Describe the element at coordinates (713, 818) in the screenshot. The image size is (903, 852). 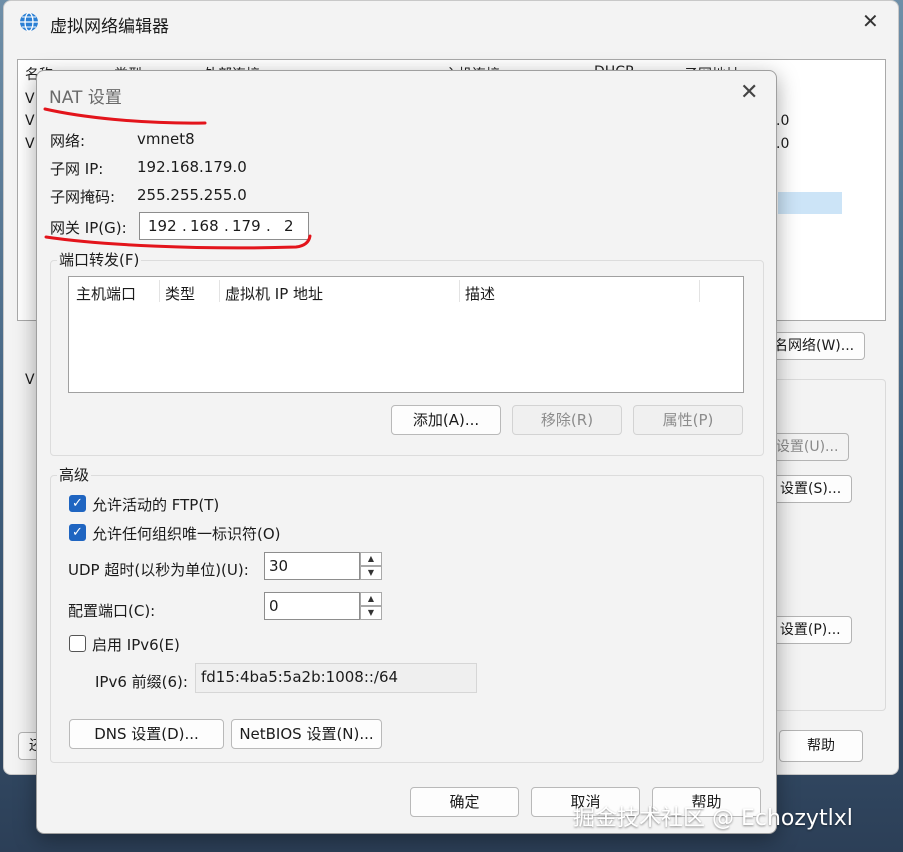
I see `watermark: 掘金技术社区 @ Echozytlxl` at that location.